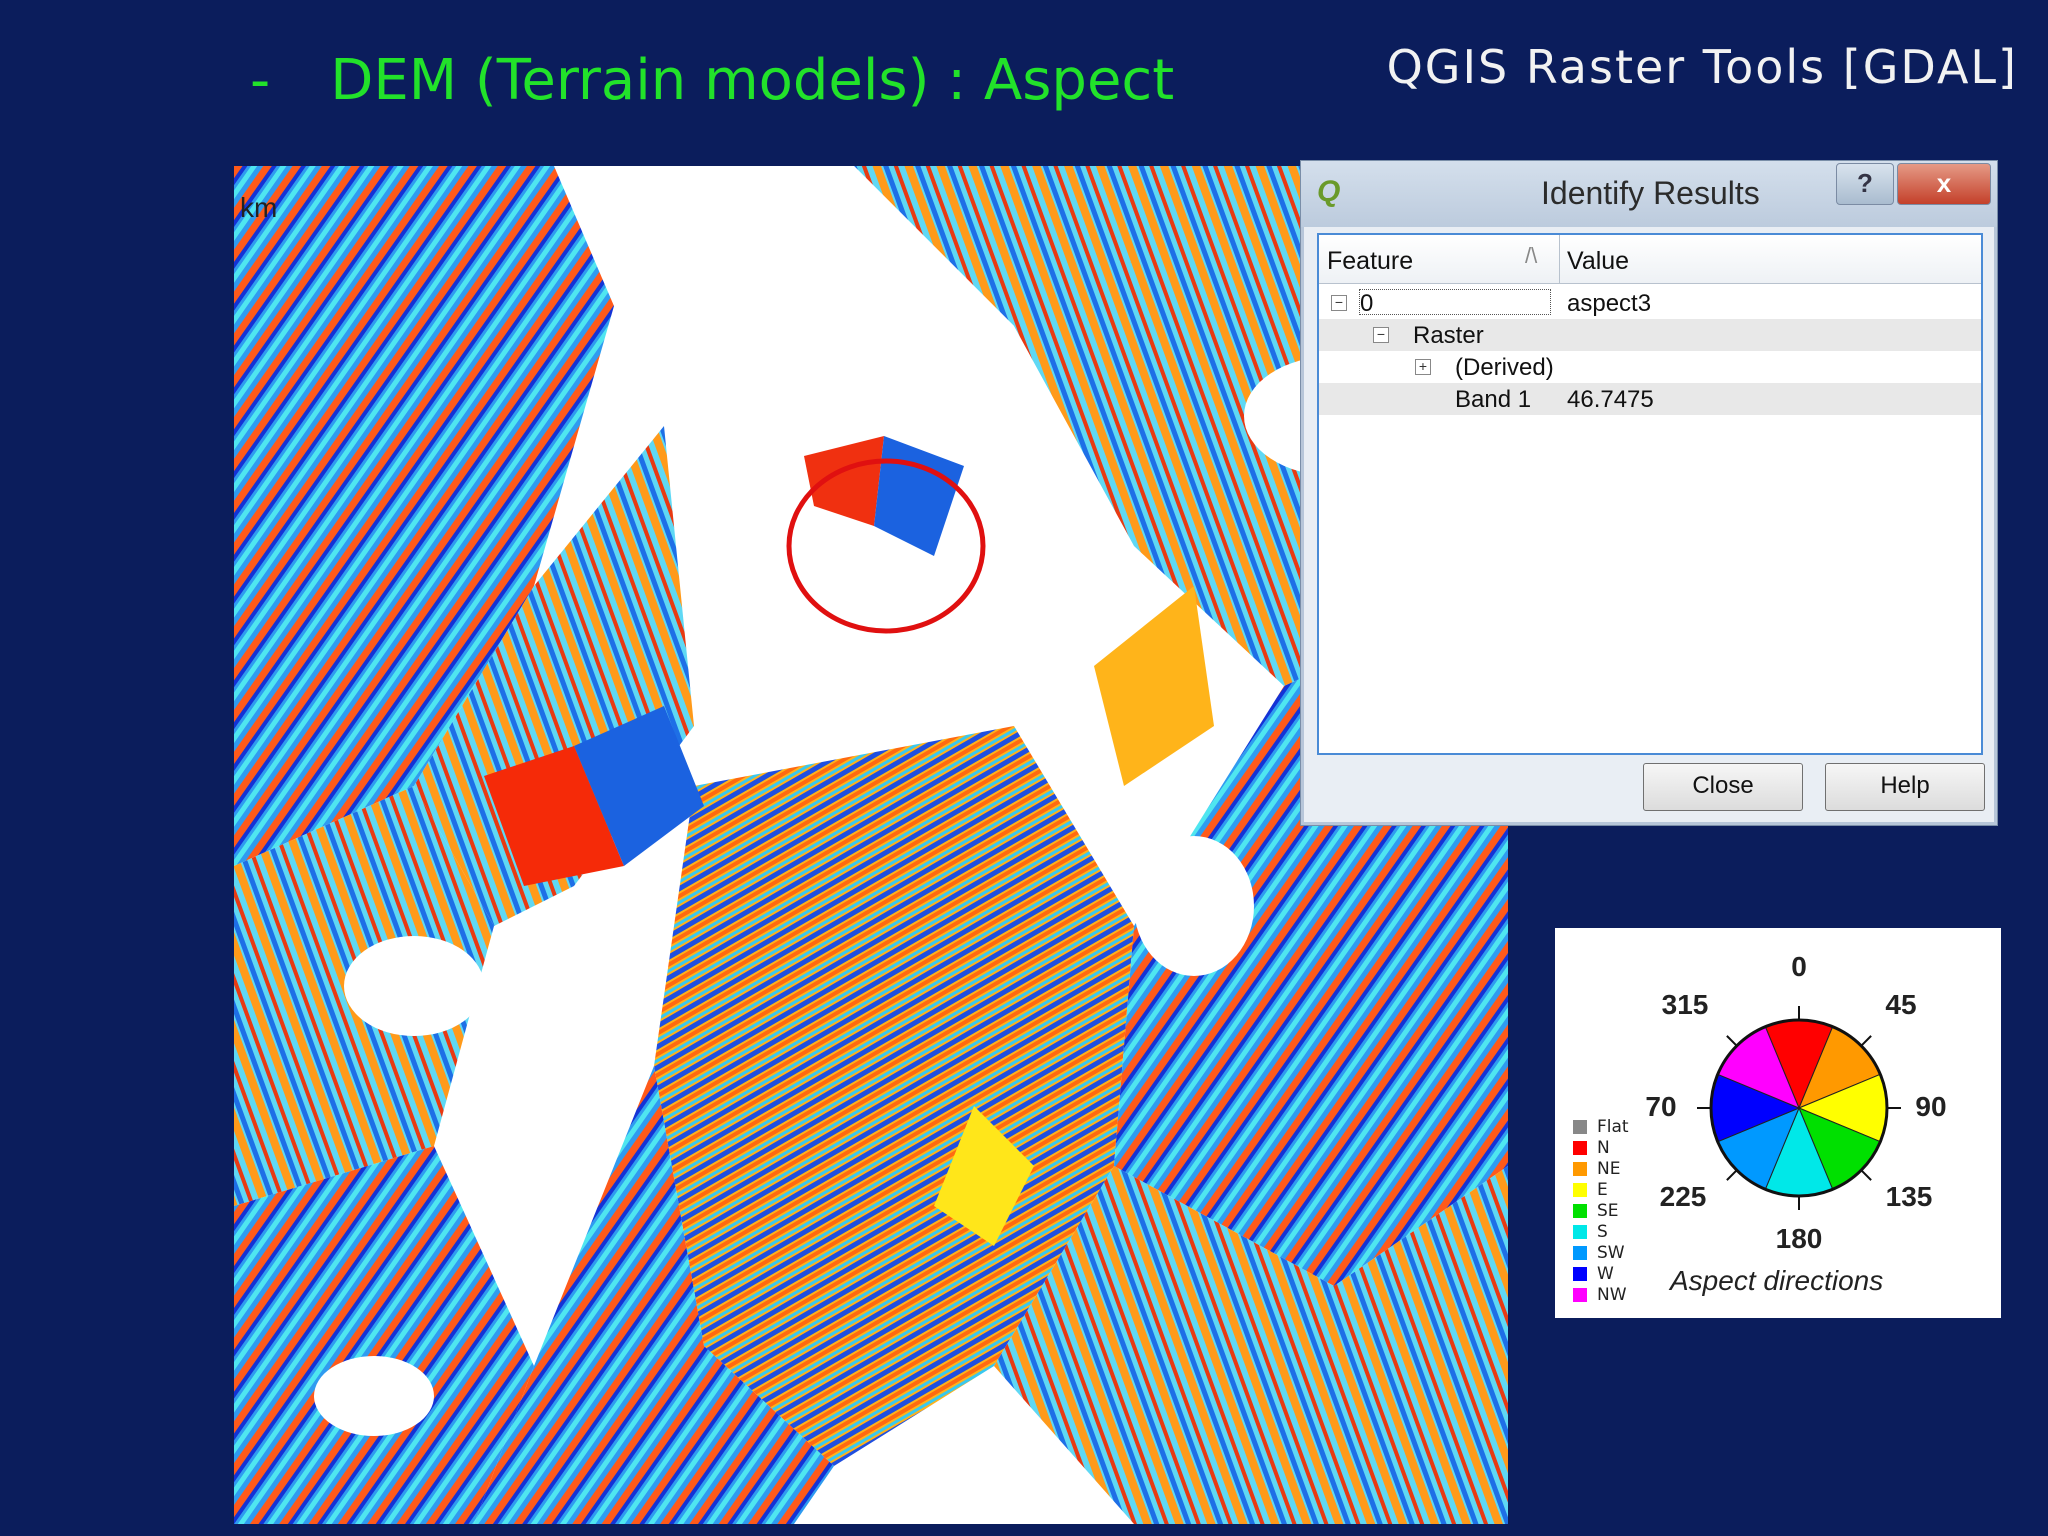 This screenshot has width=2048, height=1536. I want to click on legend-label: S, so click(1602, 1231).